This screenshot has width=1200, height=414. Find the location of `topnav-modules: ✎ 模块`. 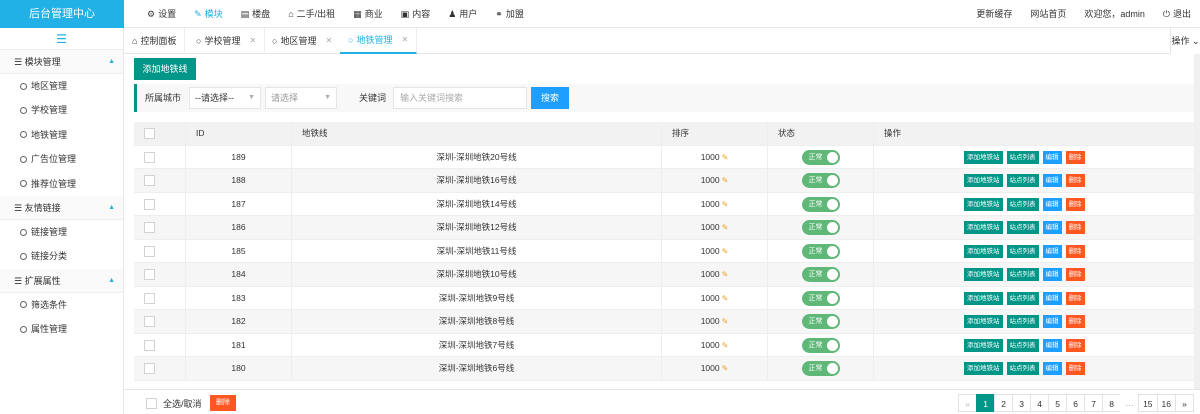

topnav-modules: ✎ 模块 is located at coordinates (208, 14).